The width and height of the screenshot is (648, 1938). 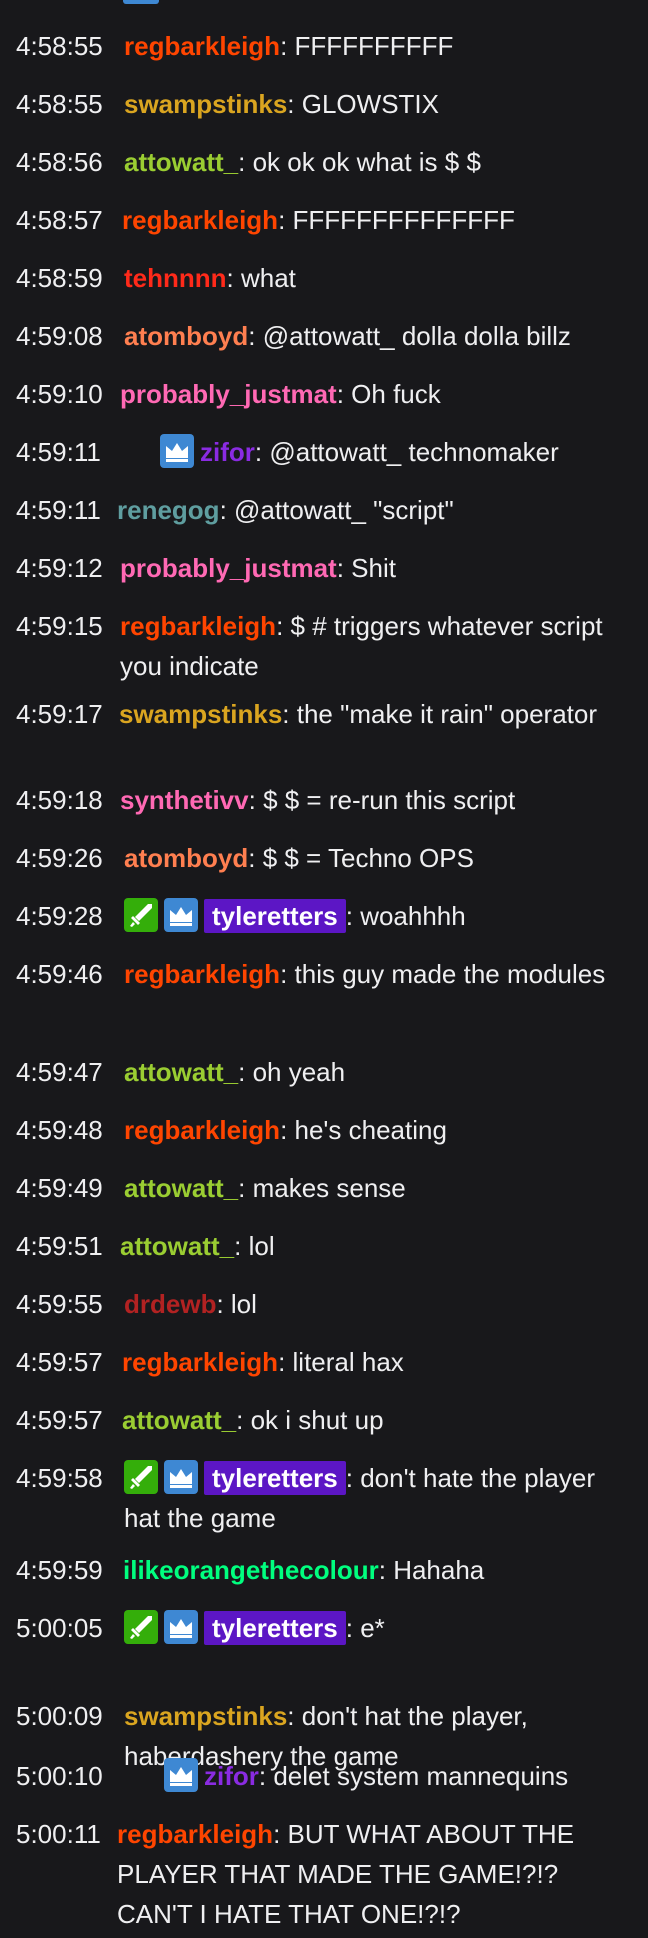 What do you see at coordinates (59, 1188) in the screenshot?
I see `message-timestamp: 4:59:49` at bounding box center [59, 1188].